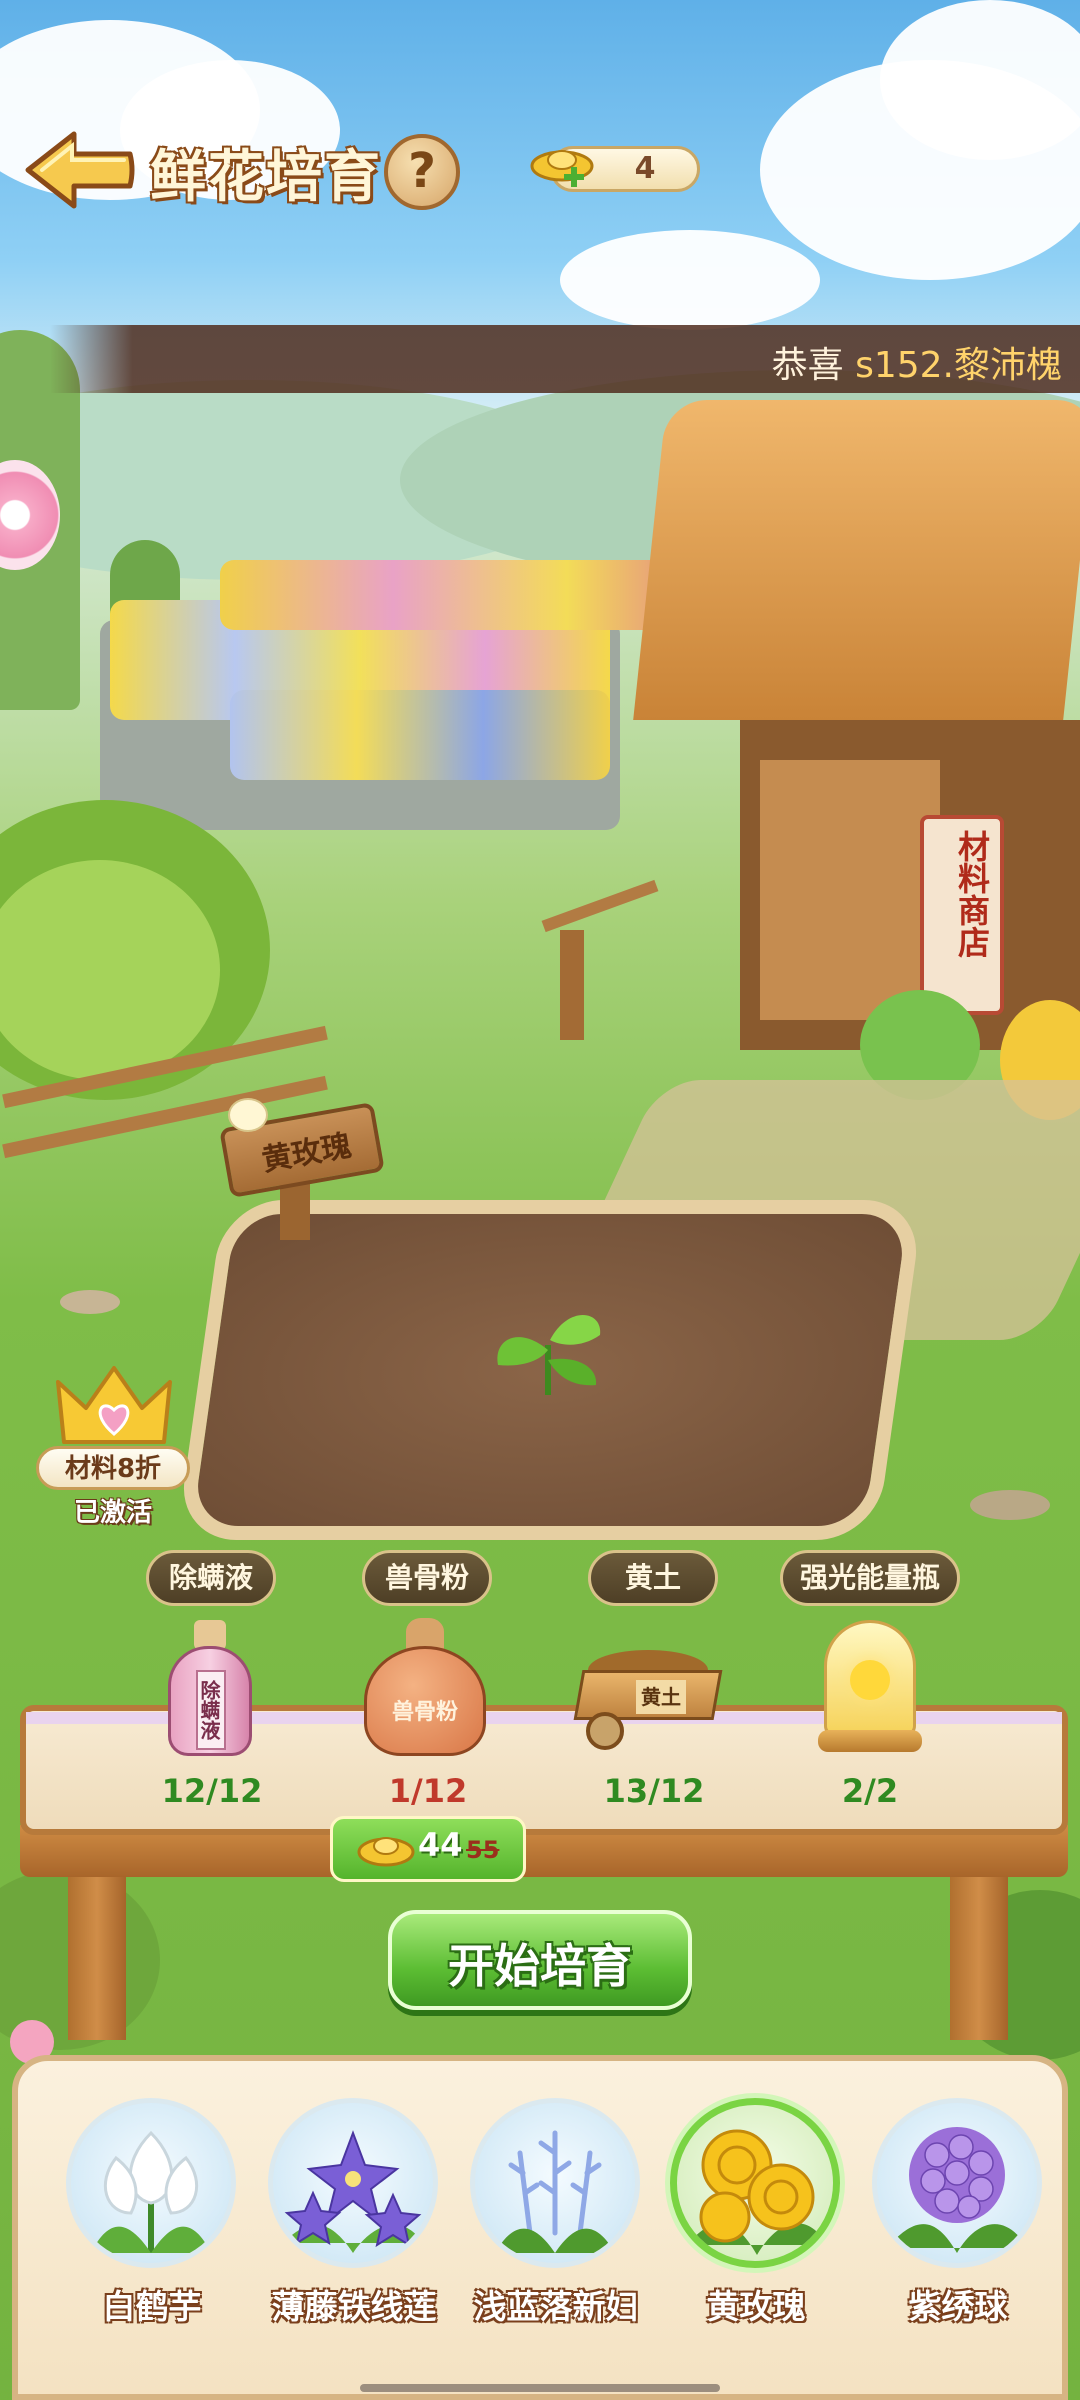 The image size is (1080, 2400). I want to click on flower-name: 浅蓝落新妇, so click(556, 2306).